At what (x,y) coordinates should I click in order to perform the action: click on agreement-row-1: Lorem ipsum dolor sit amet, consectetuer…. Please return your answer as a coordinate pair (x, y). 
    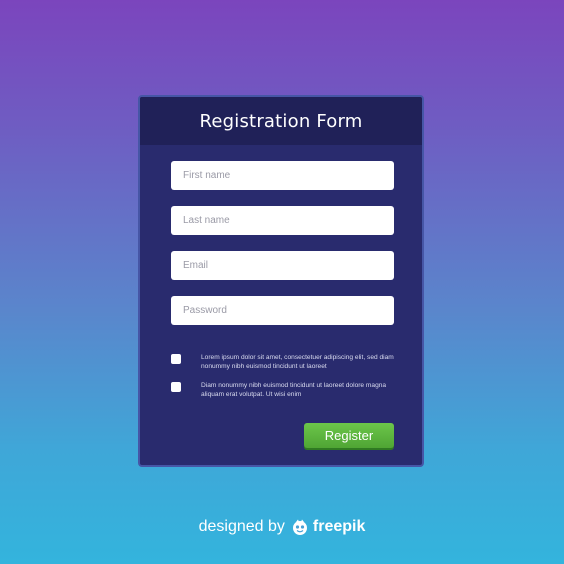
    Looking at the image, I should click on (286, 362).